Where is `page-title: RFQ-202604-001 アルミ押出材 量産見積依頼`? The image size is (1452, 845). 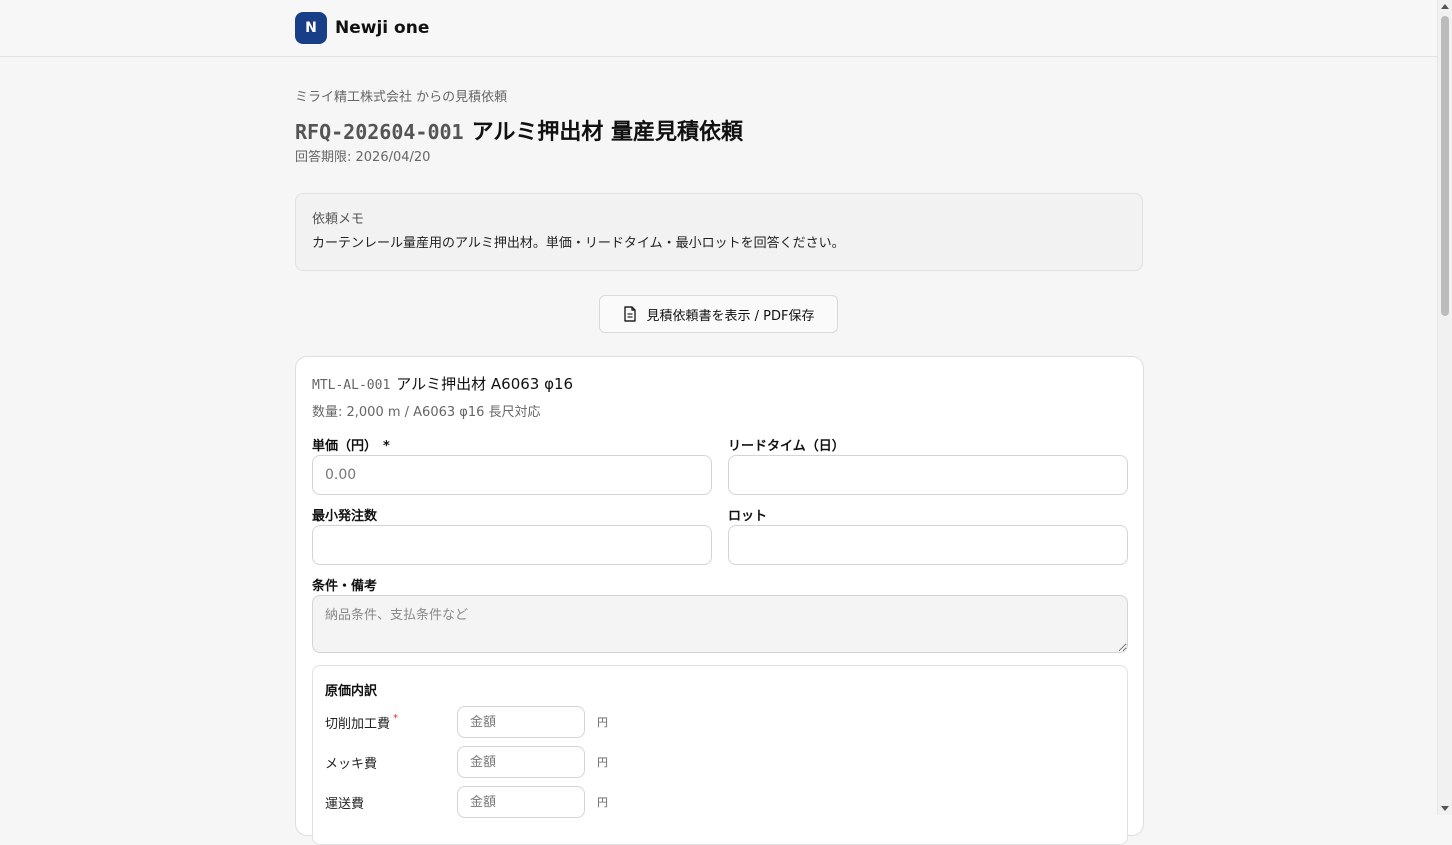
page-title: RFQ-202604-001 アルミ押出材 量産見積依頼 is located at coordinates (719, 129).